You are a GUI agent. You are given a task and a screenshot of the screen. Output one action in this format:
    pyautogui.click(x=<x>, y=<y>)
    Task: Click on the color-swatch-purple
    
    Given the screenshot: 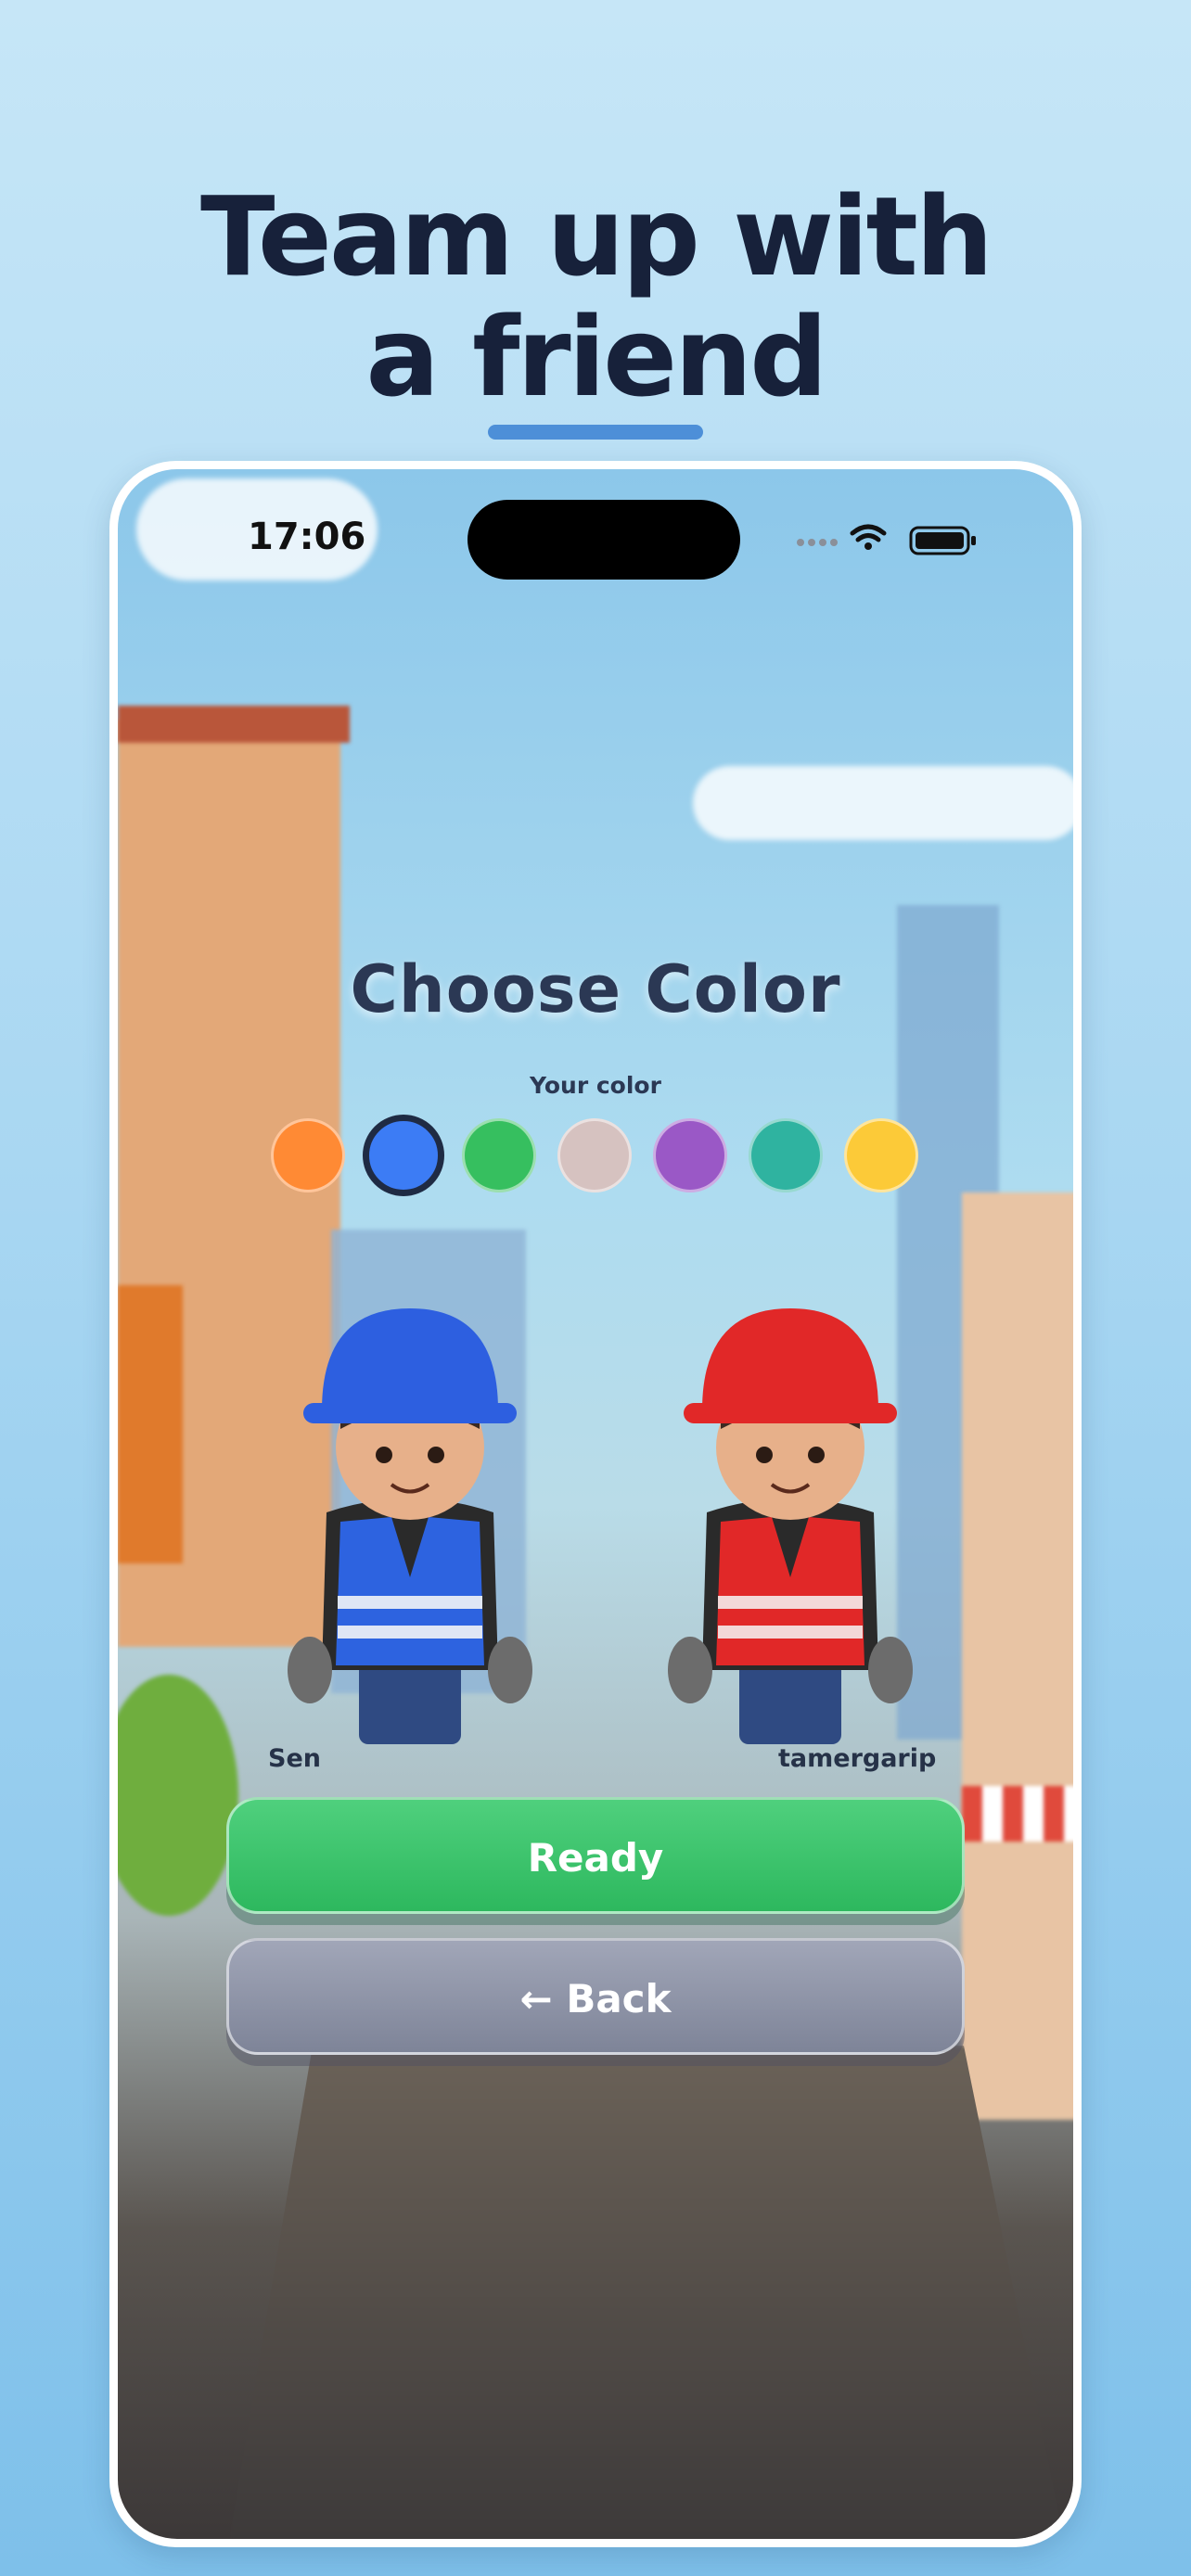 What is the action you would take?
    pyautogui.click(x=690, y=1155)
    